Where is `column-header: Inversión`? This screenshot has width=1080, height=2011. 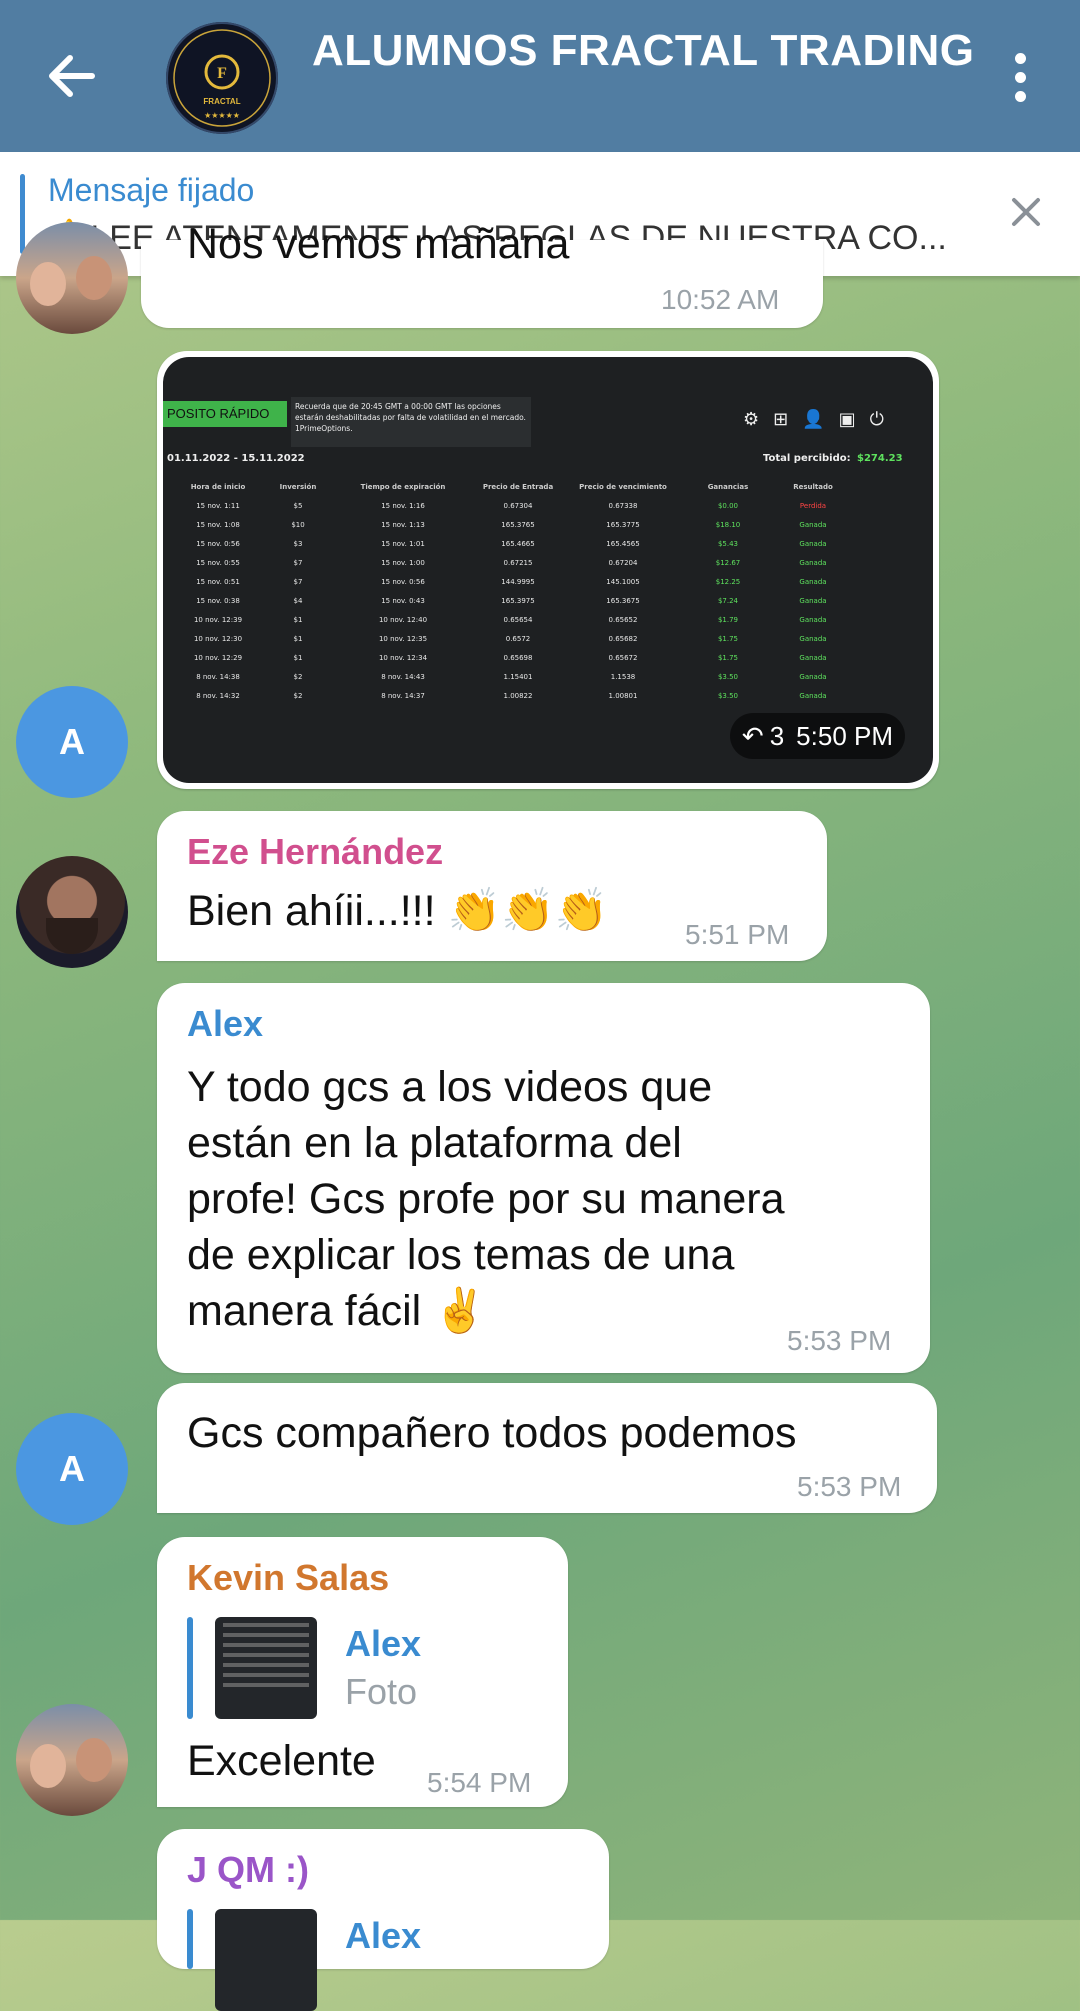
column-header: Inversión is located at coordinates (298, 486).